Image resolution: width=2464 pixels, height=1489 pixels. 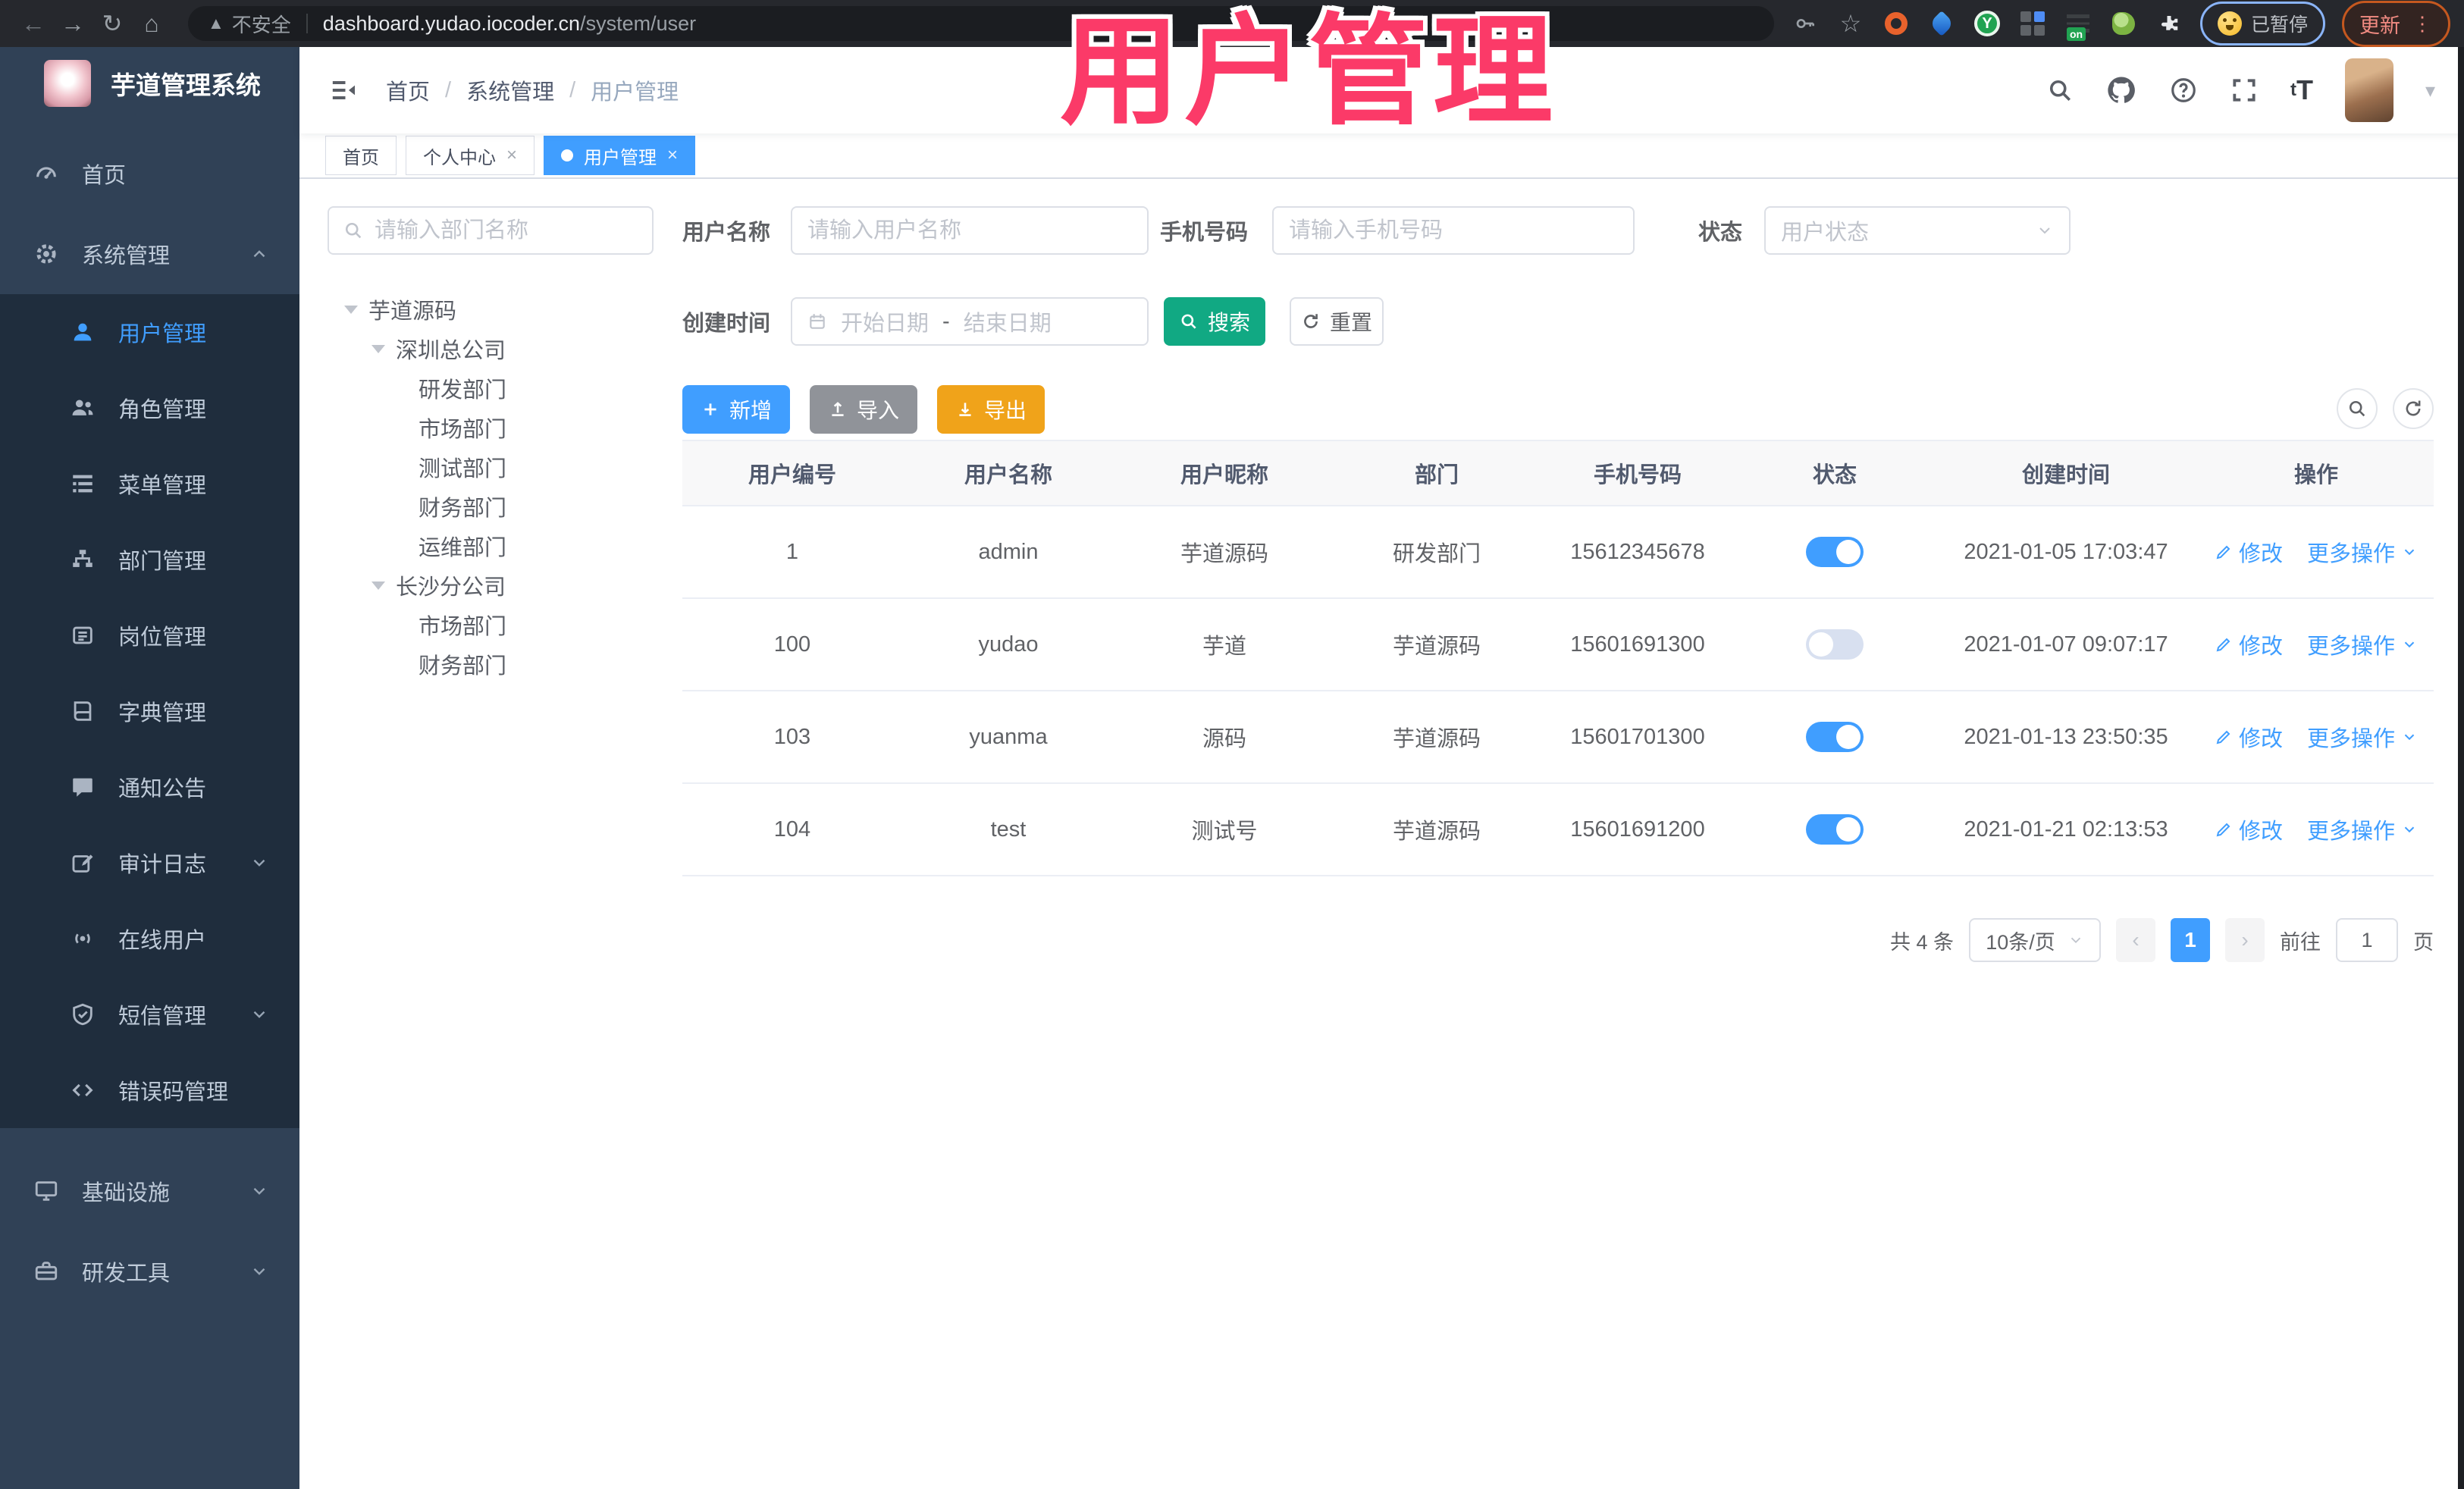 What do you see at coordinates (991, 409) in the screenshot?
I see `export-button: 导出` at bounding box center [991, 409].